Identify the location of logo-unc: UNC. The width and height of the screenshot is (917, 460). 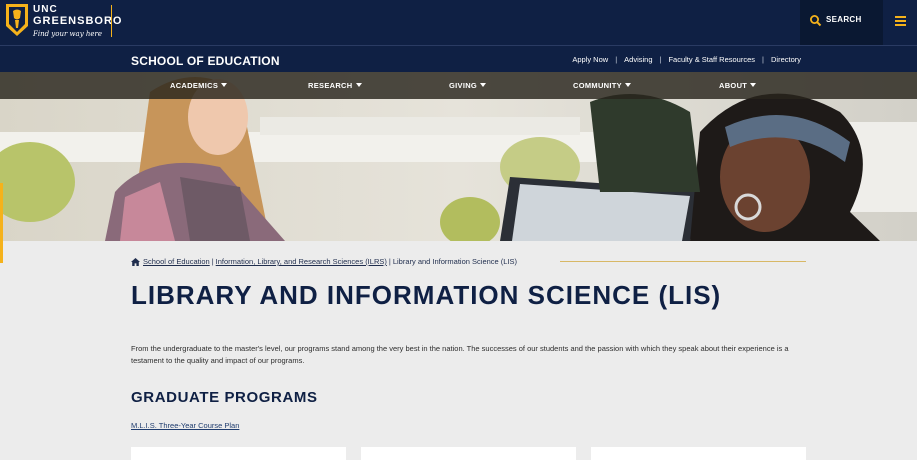
(45, 9).